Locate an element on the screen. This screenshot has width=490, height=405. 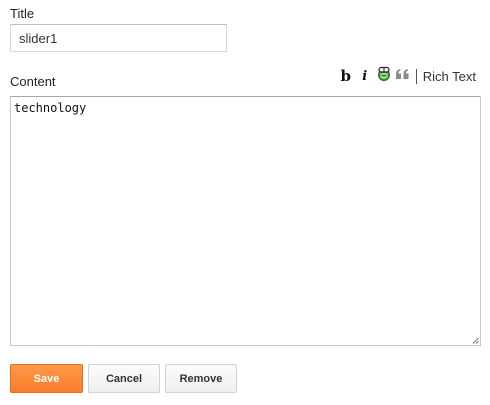
editor-toolbar: b i Rich Text is located at coordinates (406, 76).